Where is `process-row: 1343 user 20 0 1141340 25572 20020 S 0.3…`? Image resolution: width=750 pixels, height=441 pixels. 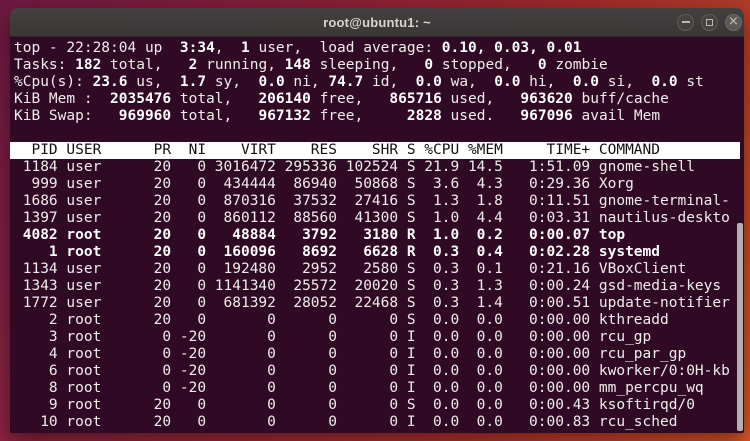
process-row: 1343 user 20 0 1141340 25572 20020 S 0.3… is located at coordinates (368, 286).